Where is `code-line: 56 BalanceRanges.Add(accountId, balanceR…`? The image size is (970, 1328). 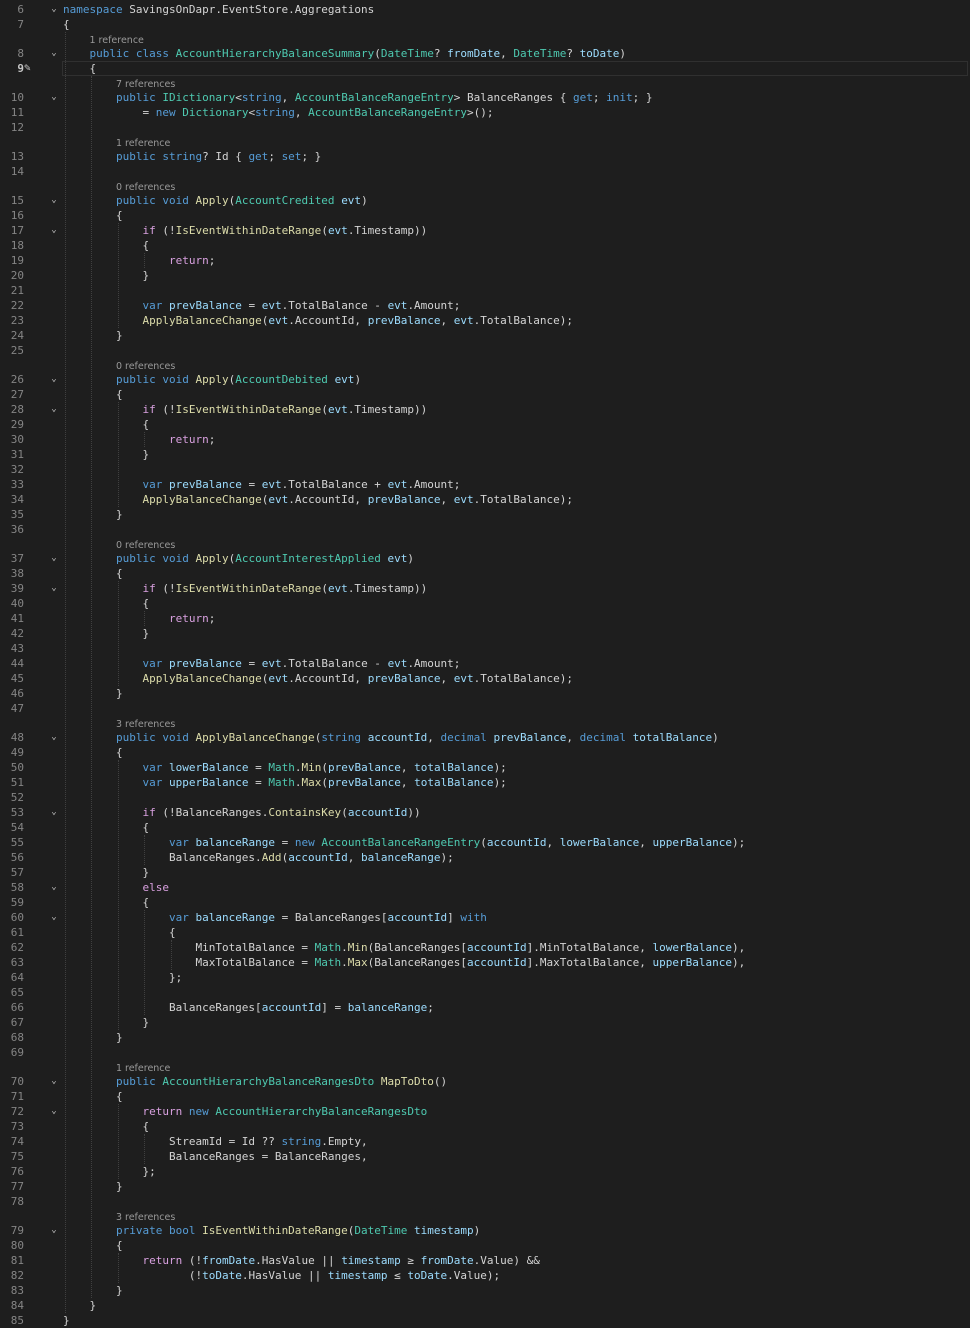
code-line: 56 BalanceRanges.Add(accountId, balanceR… is located at coordinates (485, 857).